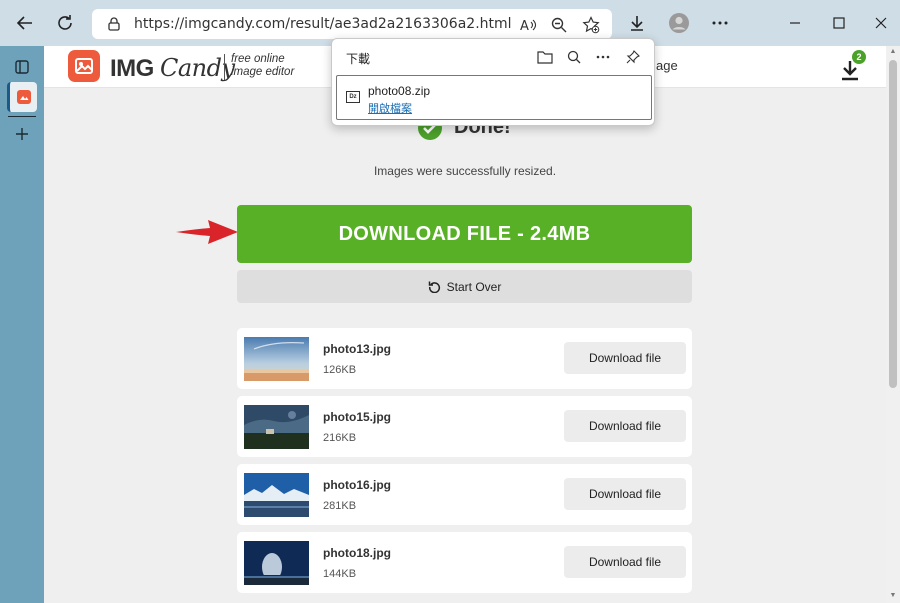 The width and height of the screenshot is (900, 603). Describe the element at coordinates (893, 224) in the screenshot. I see `scrollbar-thumb` at that location.